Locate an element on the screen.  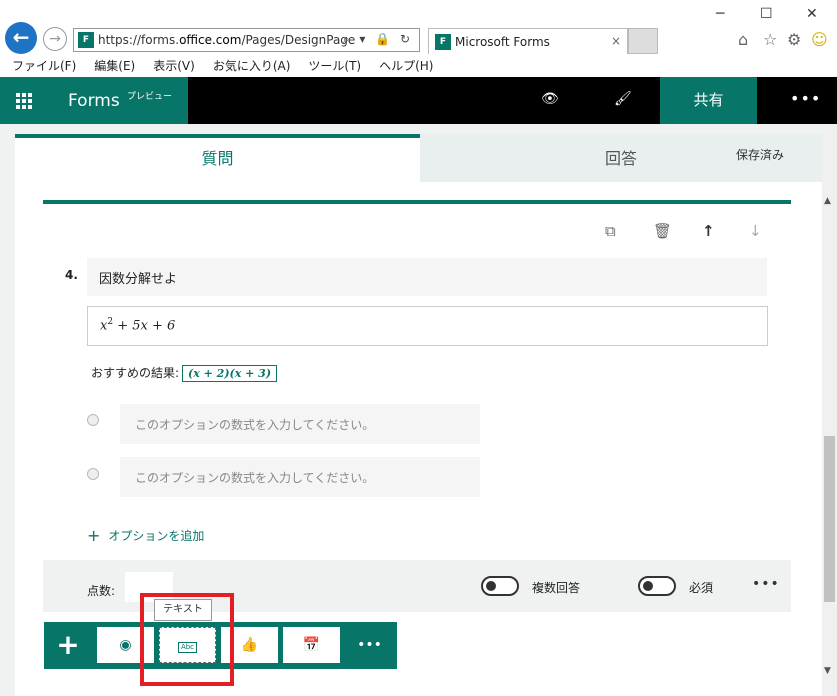
menu-view: 表示(V) is located at coordinates (174, 66).